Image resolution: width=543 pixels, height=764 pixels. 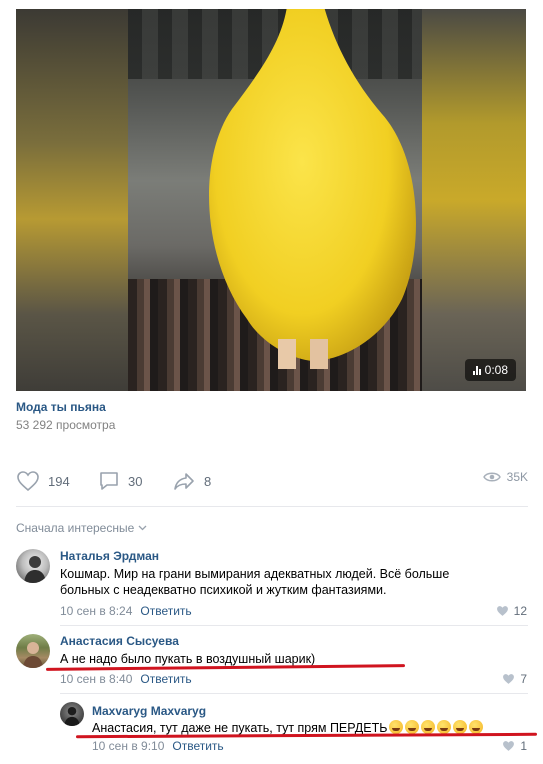 I want to click on video-blur-left, so click(x=72, y=200).